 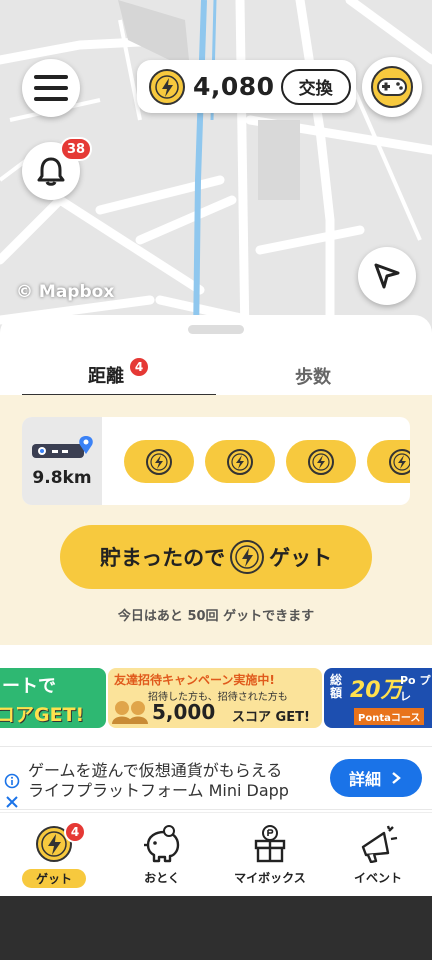 What do you see at coordinates (51, 171) in the screenshot?
I see `bell-icon` at bounding box center [51, 171].